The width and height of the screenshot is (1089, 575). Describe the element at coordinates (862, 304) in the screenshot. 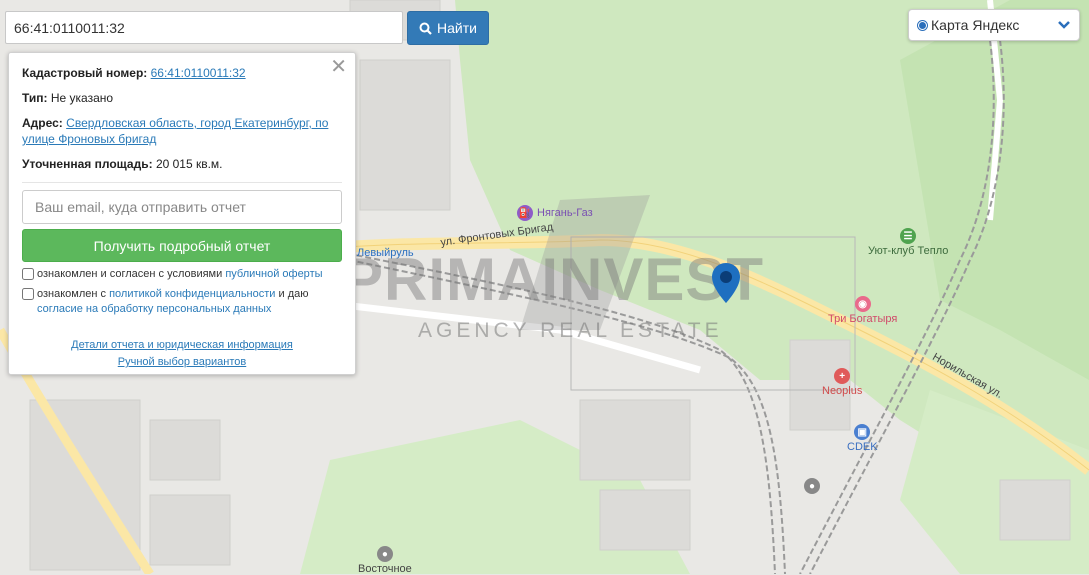

I see `shop-icon: ◉` at that location.